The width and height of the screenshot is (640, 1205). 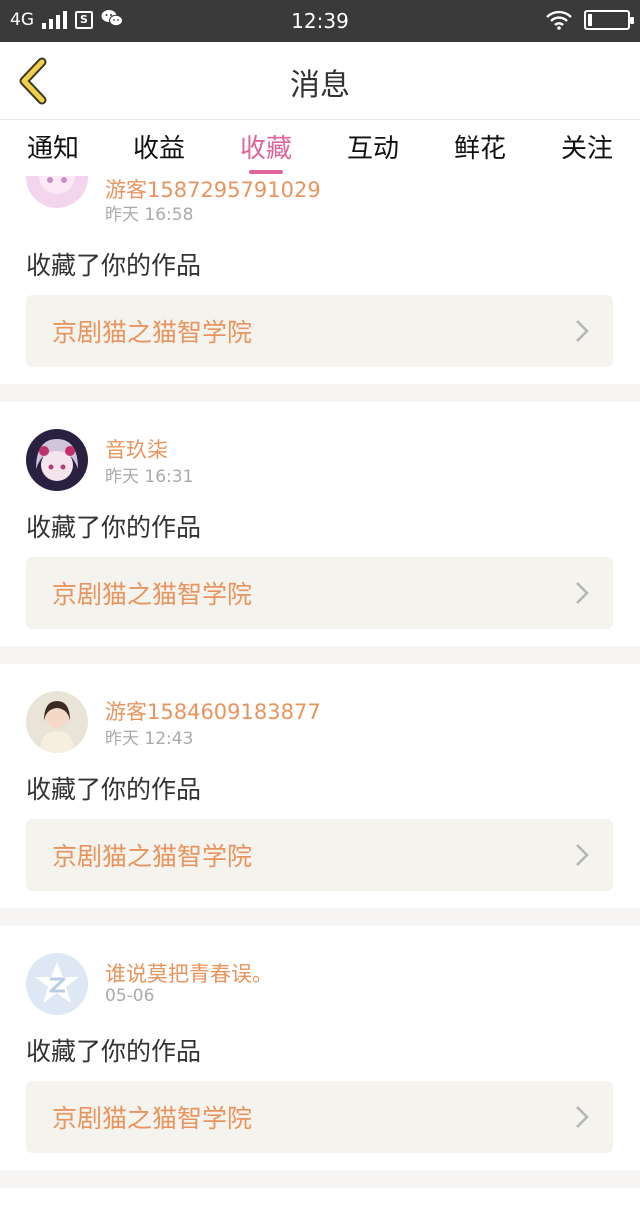 I want to click on status-bar: 4G S 12:39, so click(x=320, y=21).